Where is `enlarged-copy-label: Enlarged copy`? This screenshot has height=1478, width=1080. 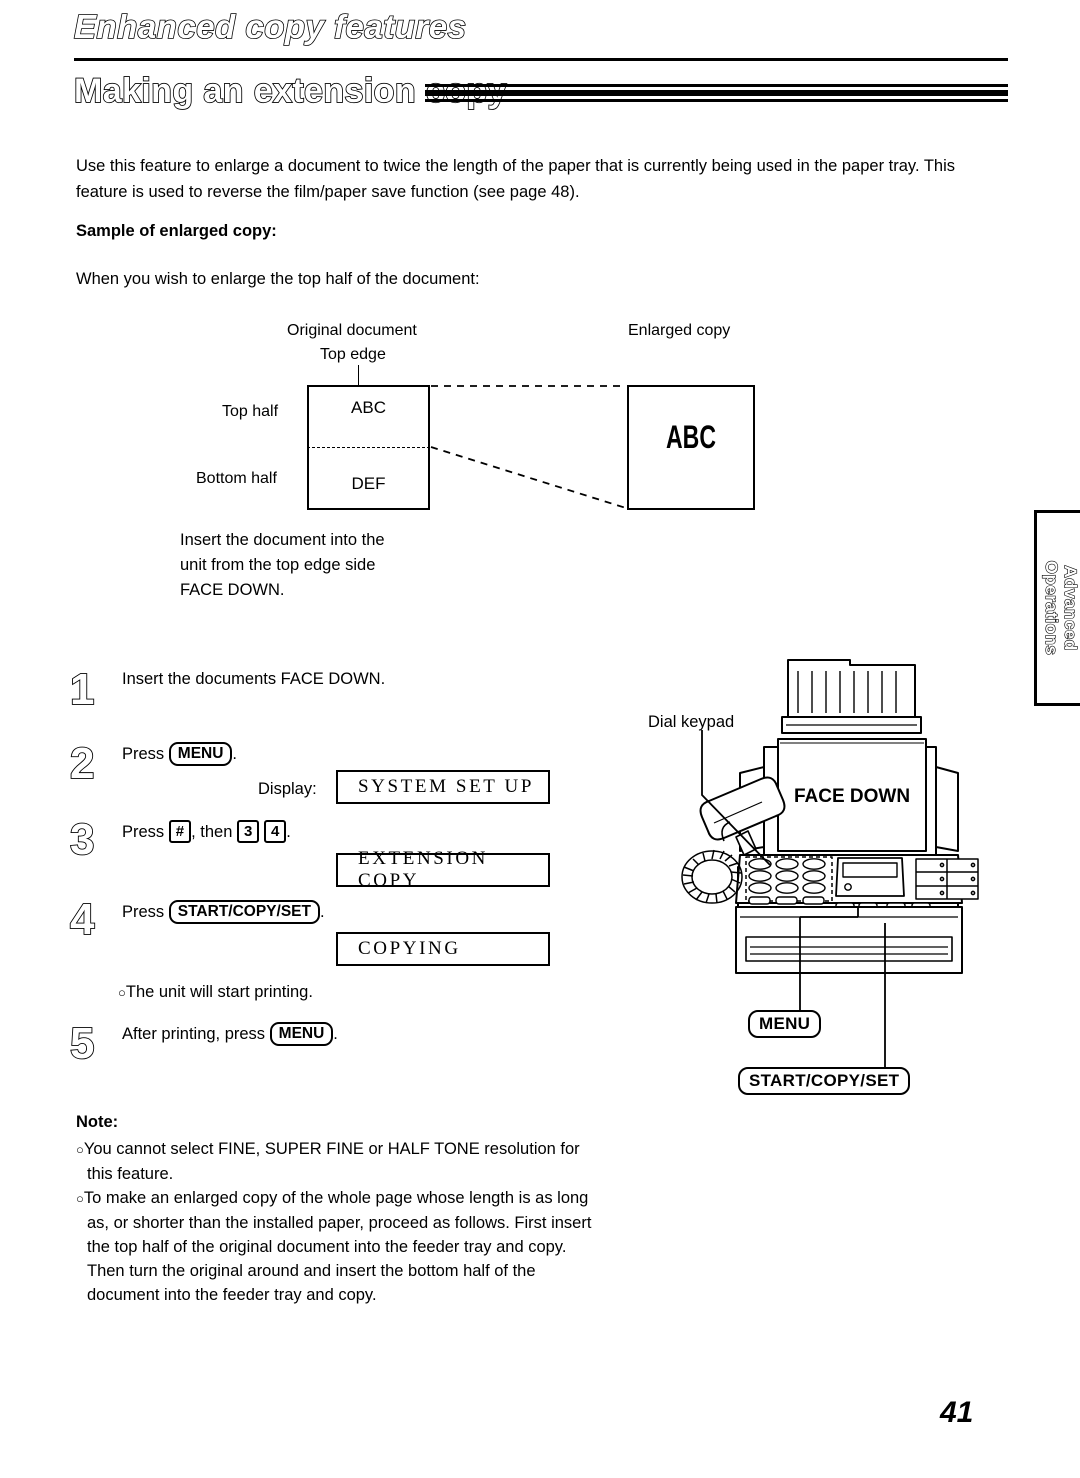 enlarged-copy-label: Enlarged copy is located at coordinates (679, 330).